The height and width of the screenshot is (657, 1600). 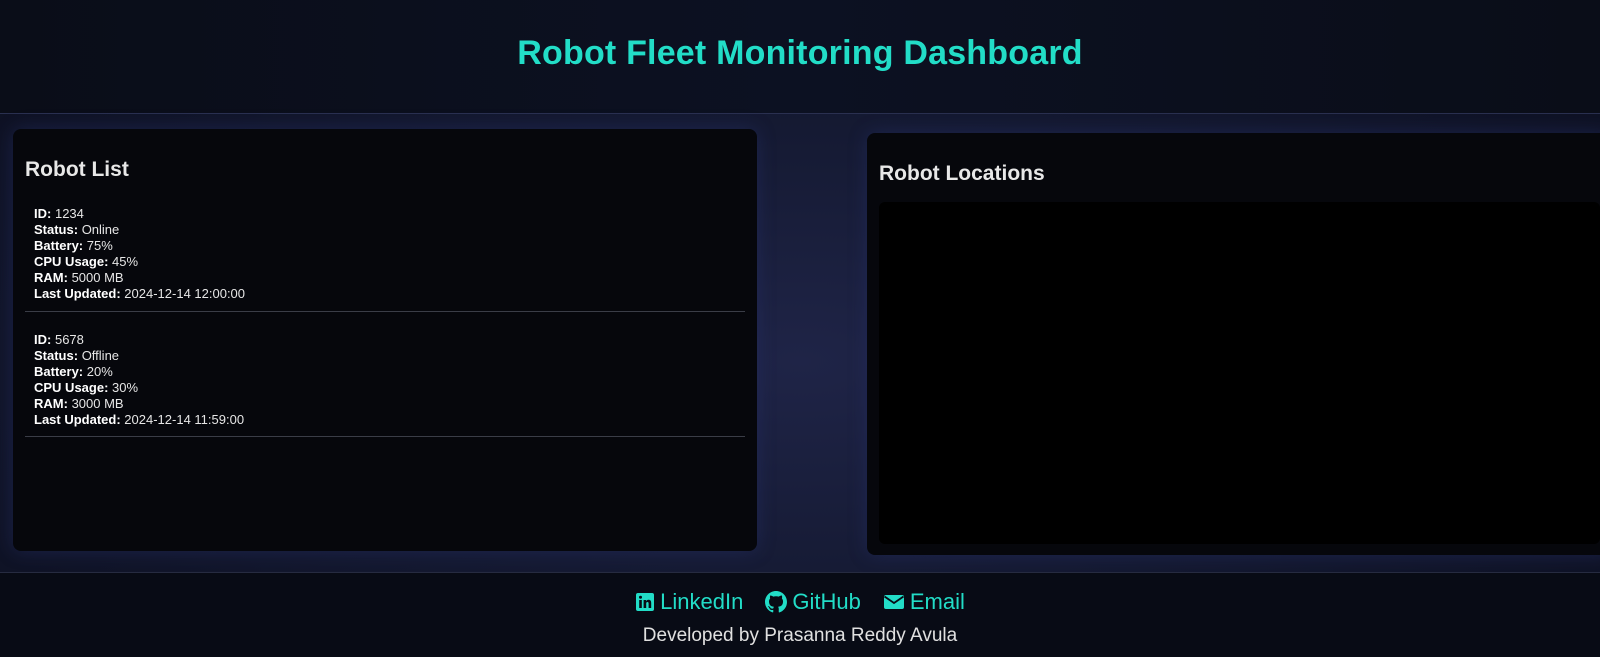 What do you see at coordinates (389, 340) in the screenshot?
I see `robot-id-row: ID: 5678` at bounding box center [389, 340].